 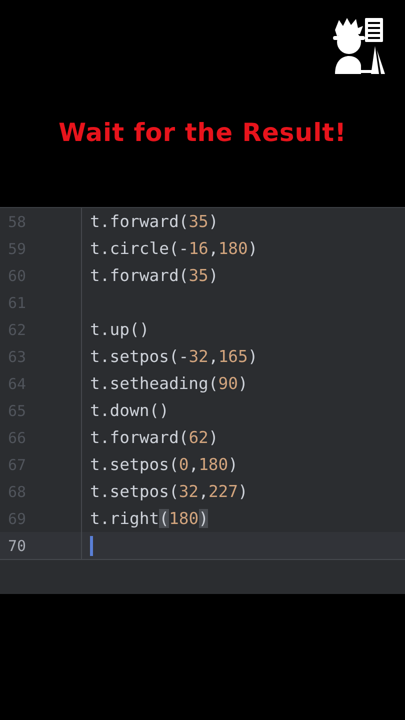 I want to click on text-cursor, so click(x=91, y=546).